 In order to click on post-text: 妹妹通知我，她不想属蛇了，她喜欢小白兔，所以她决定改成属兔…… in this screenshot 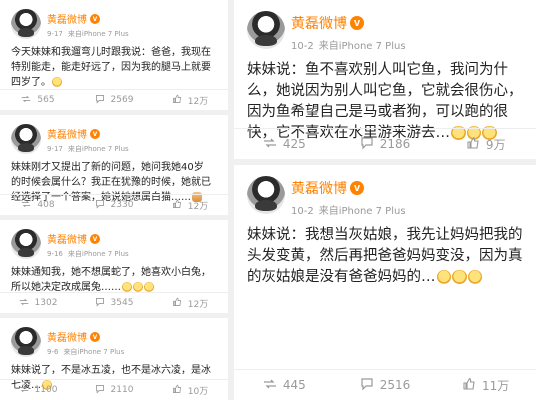, I will do `click(111, 280)`.